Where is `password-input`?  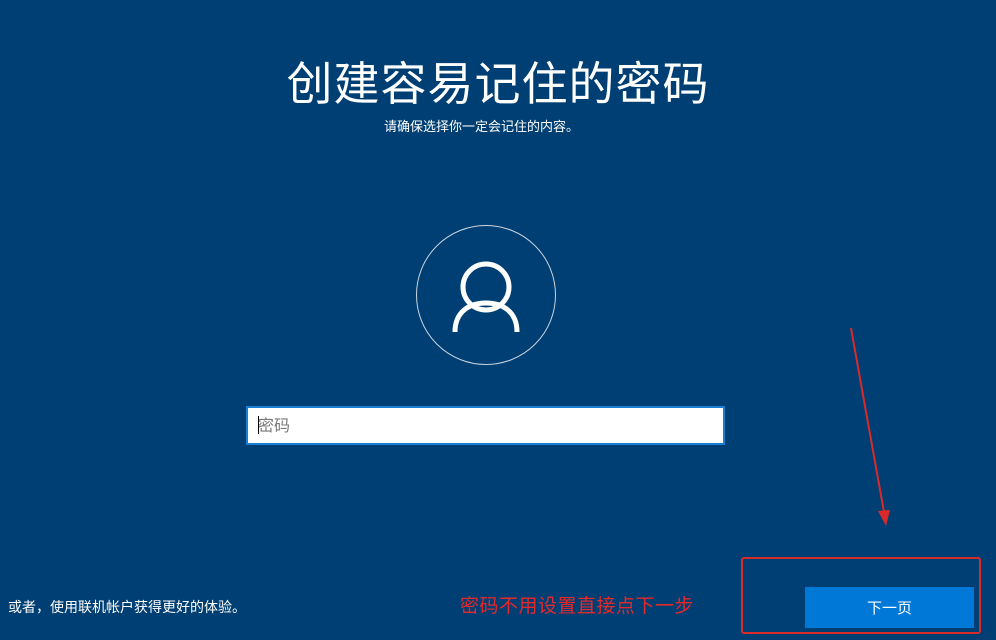 password-input is located at coordinates (485, 425).